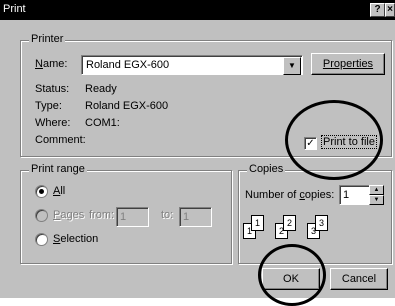 The width and height of the screenshot is (395, 306). What do you see at coordinates (75, 239) in the screenshot?
I see `selection-label: Selection` at bounding box center [75, 239].